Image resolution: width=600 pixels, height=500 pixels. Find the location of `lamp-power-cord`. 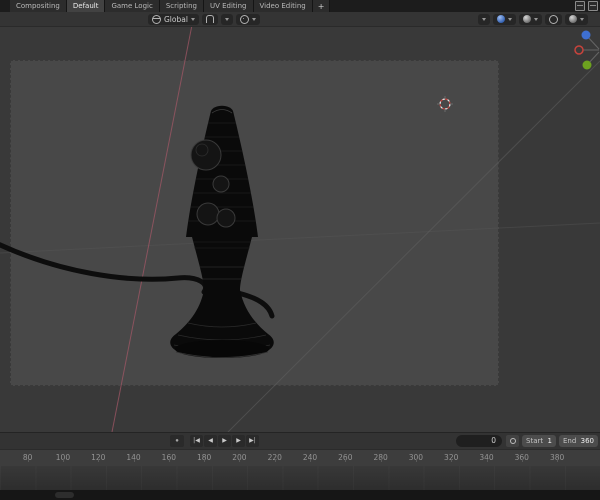

lamp-power-cord is located at coordinates (104, 268).